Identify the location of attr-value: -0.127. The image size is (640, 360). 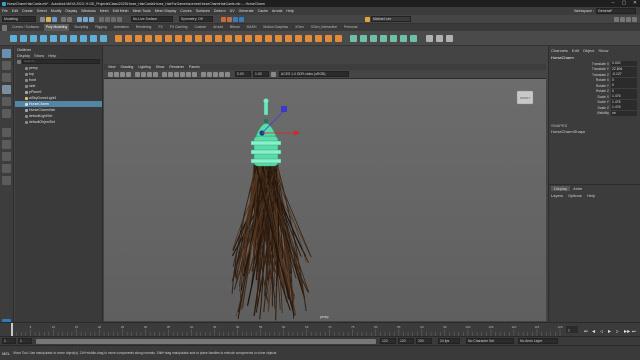
(624, 75).